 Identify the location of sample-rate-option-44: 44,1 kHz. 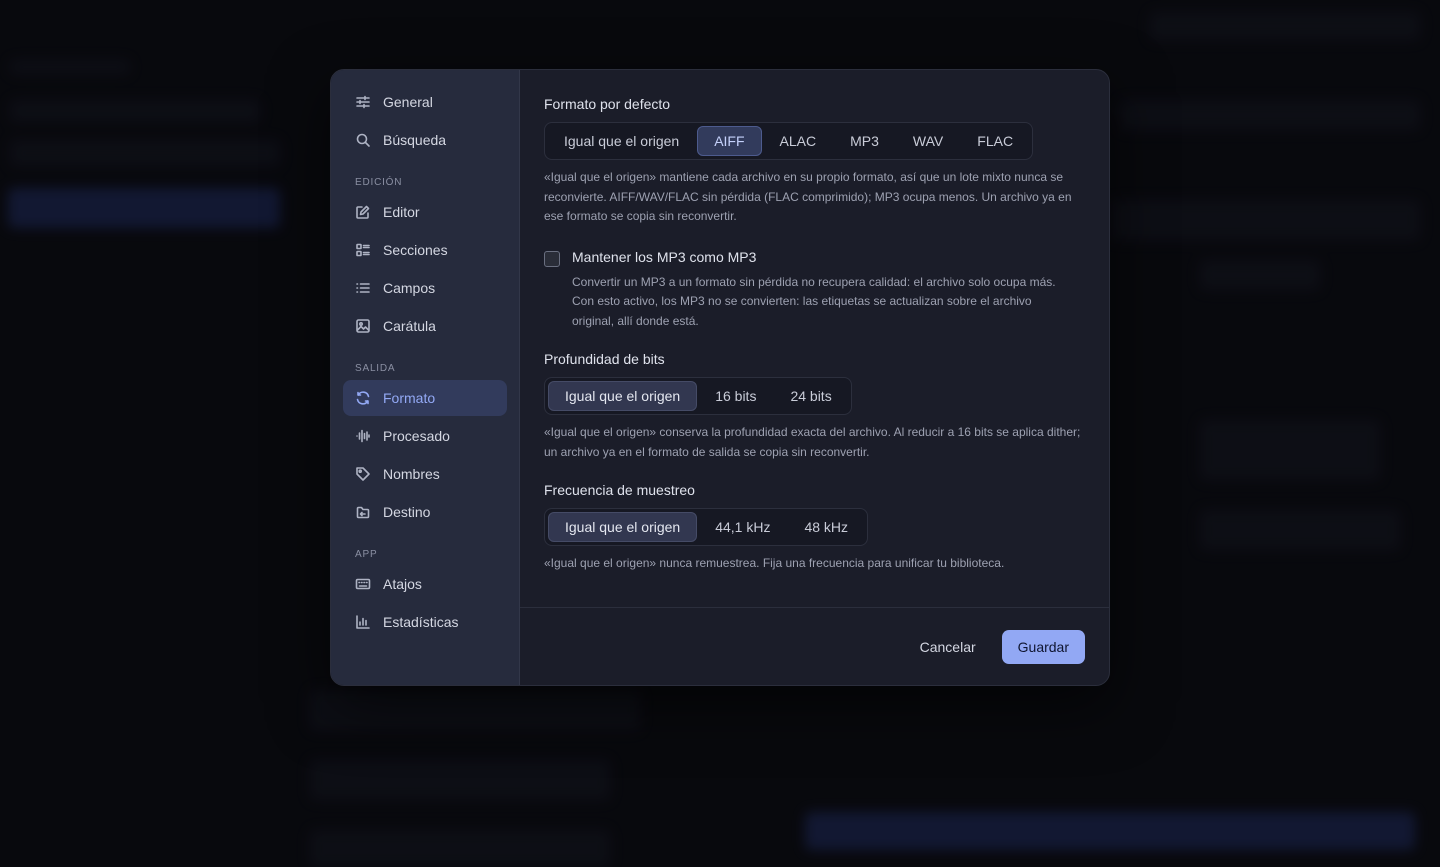
(742, 527).